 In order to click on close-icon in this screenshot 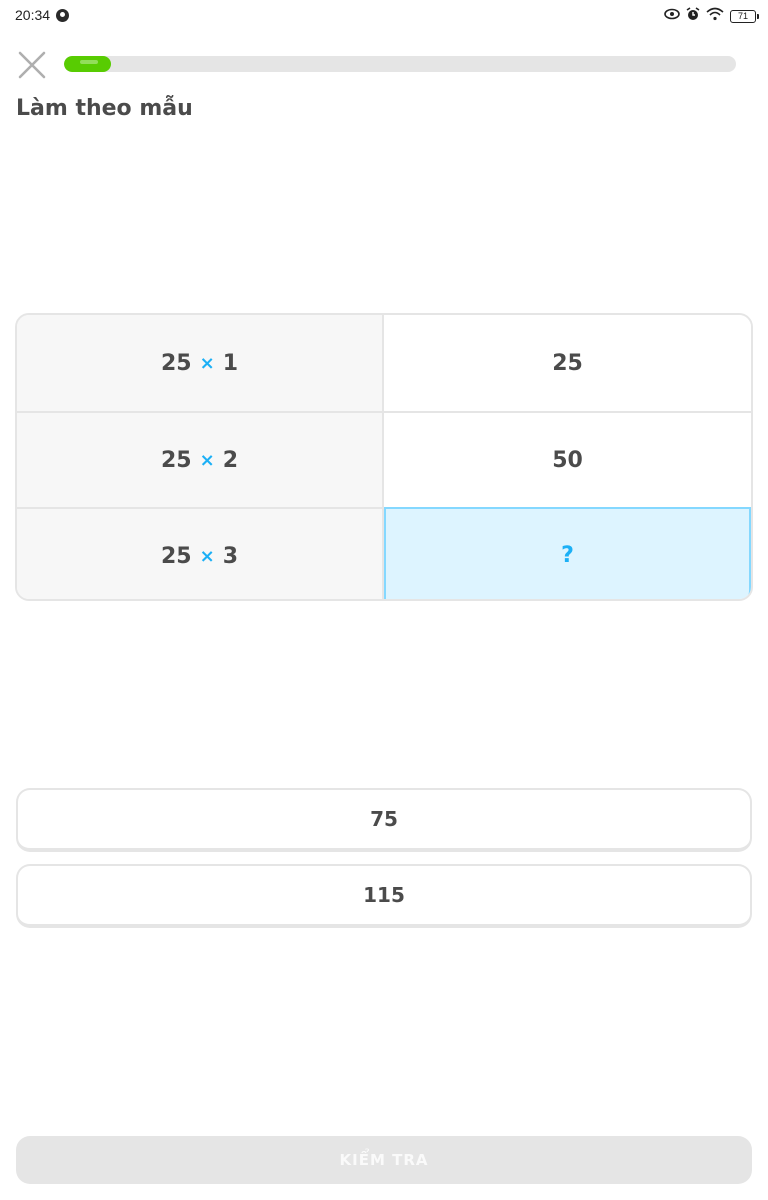, I will do `click(32, 65)`.